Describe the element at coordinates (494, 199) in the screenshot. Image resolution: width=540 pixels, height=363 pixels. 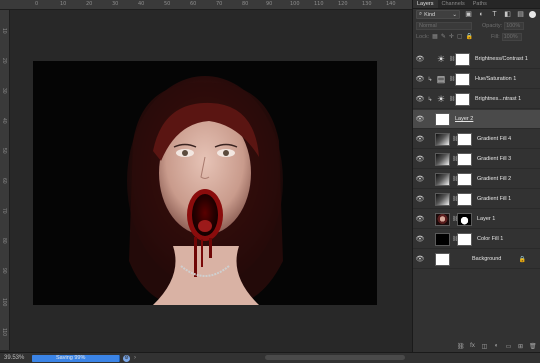
I see `layer-name: Gradient Fill 1` at that location.